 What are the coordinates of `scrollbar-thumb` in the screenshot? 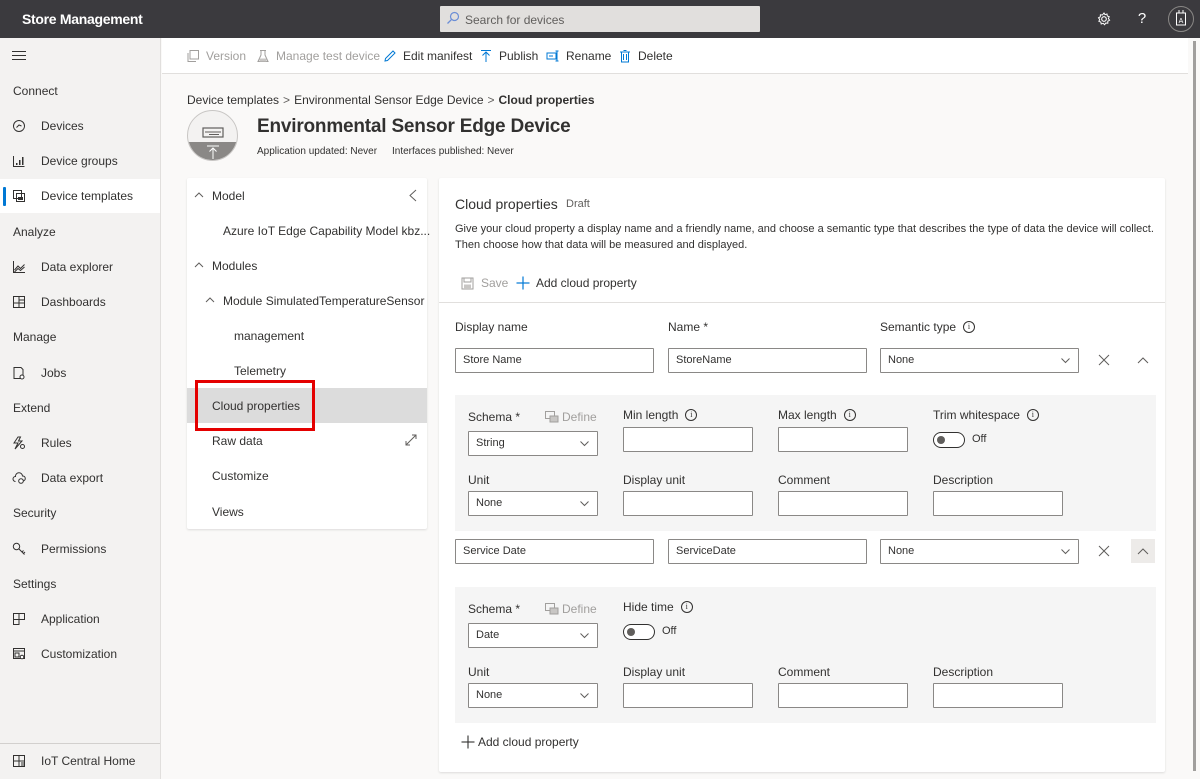 It's located at (1194, 406).